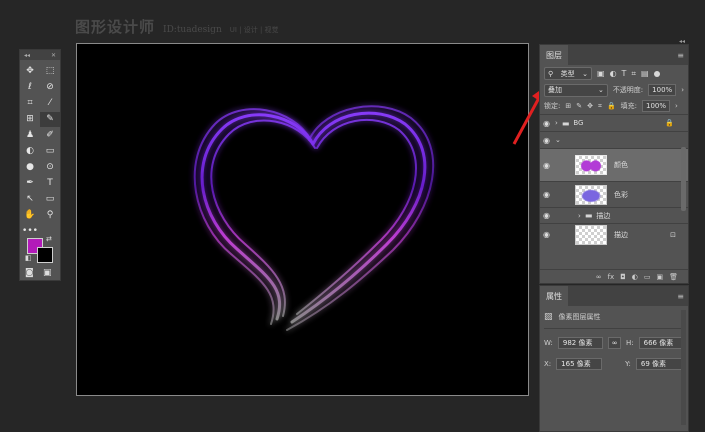  Describe the element at coordinates (50, 103) in the screenshot. I see `eyedropper-tool-icon: ⁄` at that location.